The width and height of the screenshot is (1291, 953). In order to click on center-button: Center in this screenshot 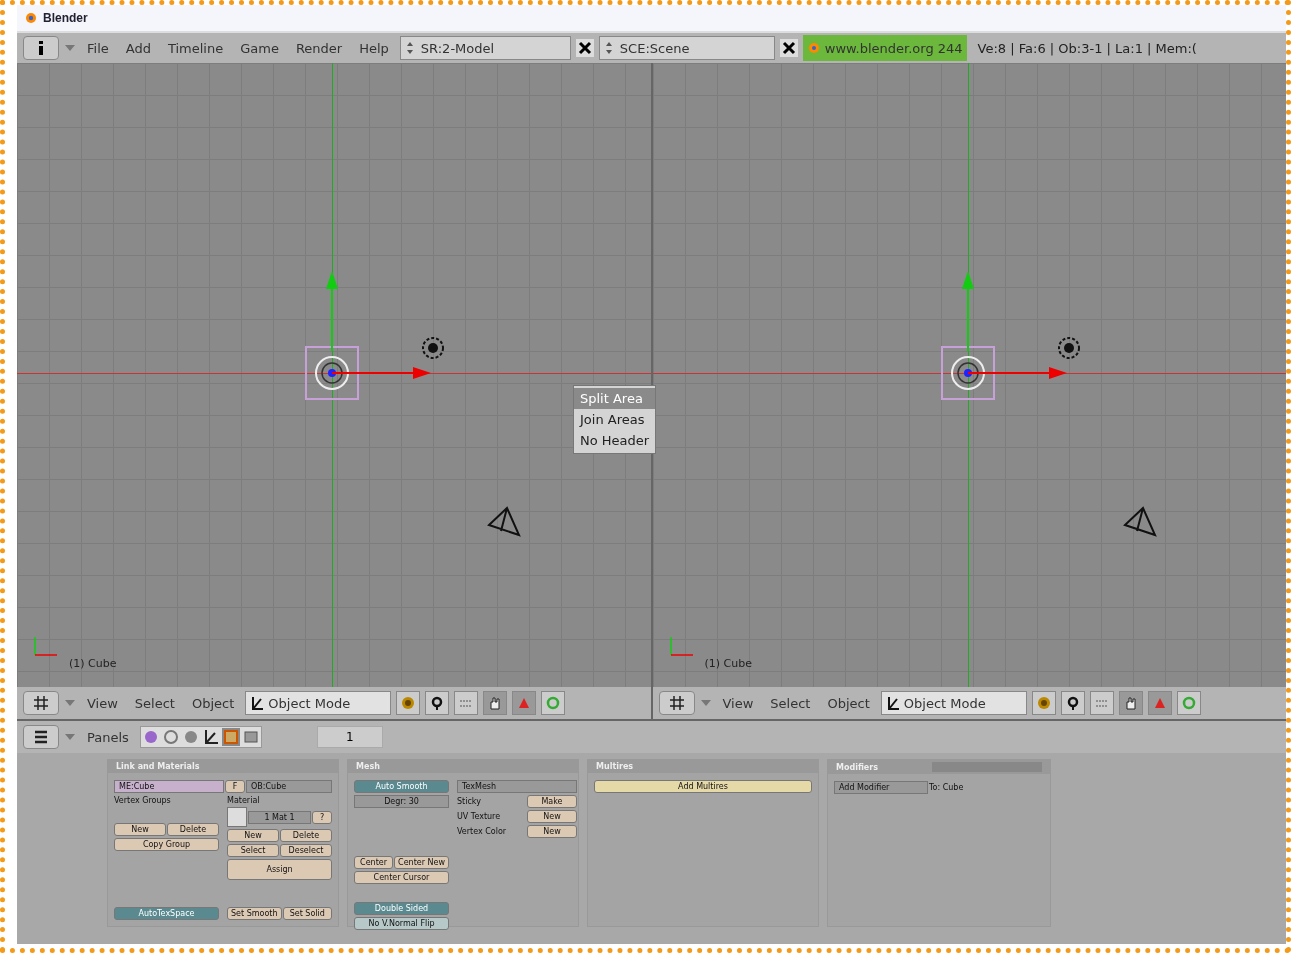, I will do `click(374, 862)`.